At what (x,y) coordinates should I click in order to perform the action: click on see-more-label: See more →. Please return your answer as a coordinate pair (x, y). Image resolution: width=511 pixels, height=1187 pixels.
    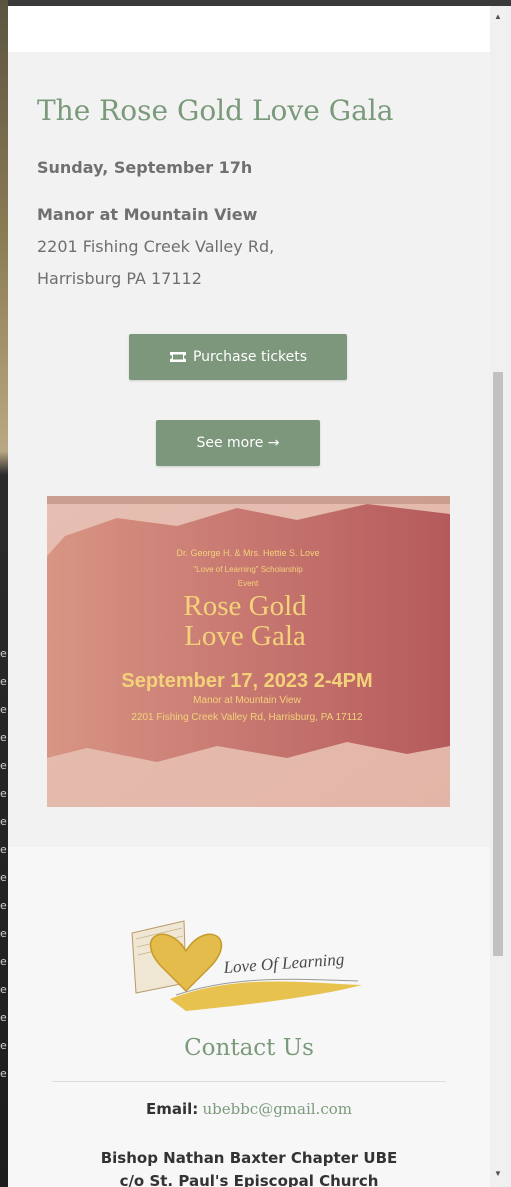
    Looking at the image, I should click on (238, 443).